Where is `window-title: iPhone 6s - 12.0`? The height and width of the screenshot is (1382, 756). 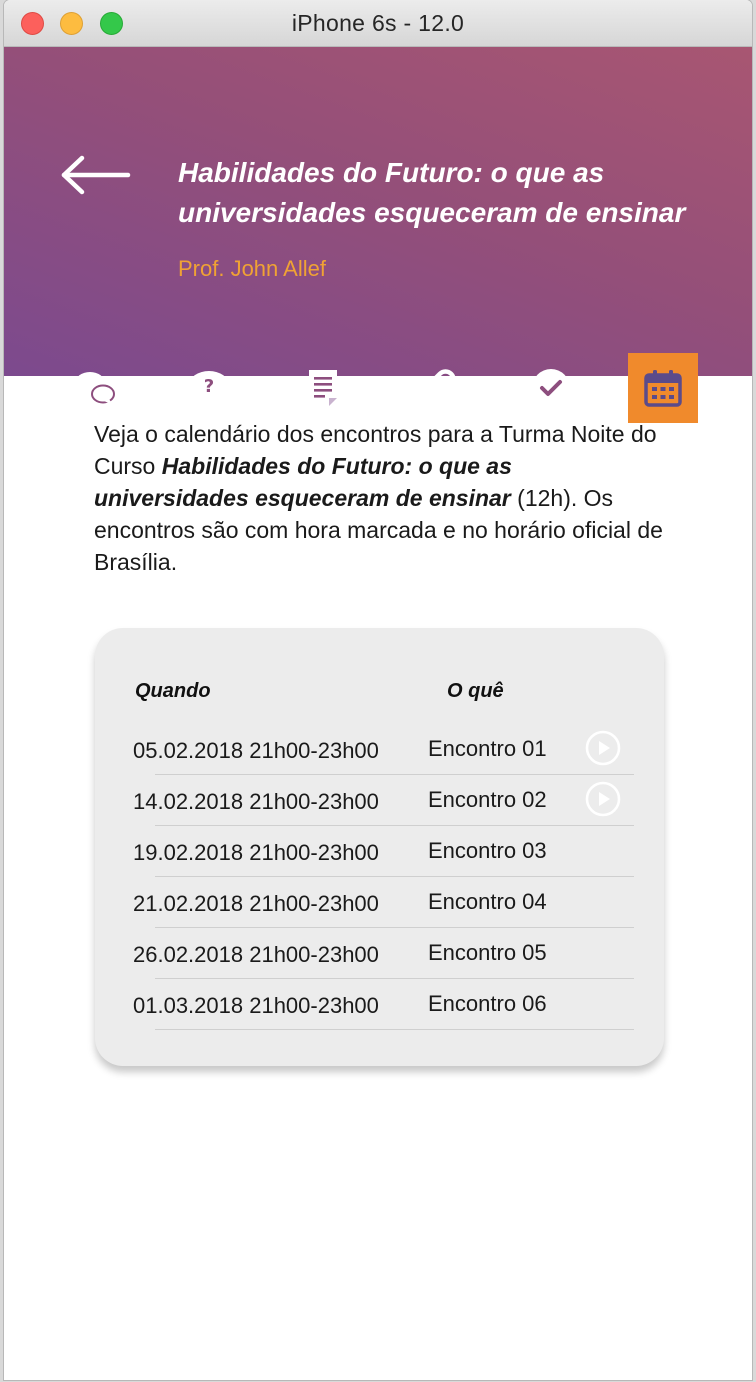 window-title: iPhone 6s - 12.0 is located at coordinates (378, 22).